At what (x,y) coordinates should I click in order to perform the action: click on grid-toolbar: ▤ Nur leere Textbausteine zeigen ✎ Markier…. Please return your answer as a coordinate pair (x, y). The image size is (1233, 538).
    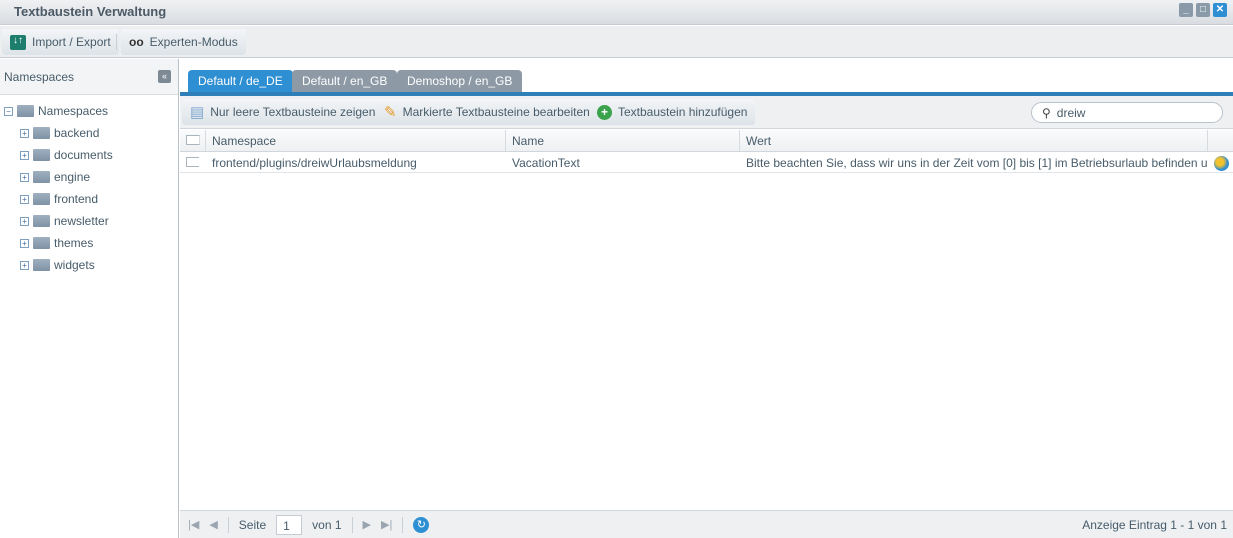
    Looking at the image, I should click on (706, 112).